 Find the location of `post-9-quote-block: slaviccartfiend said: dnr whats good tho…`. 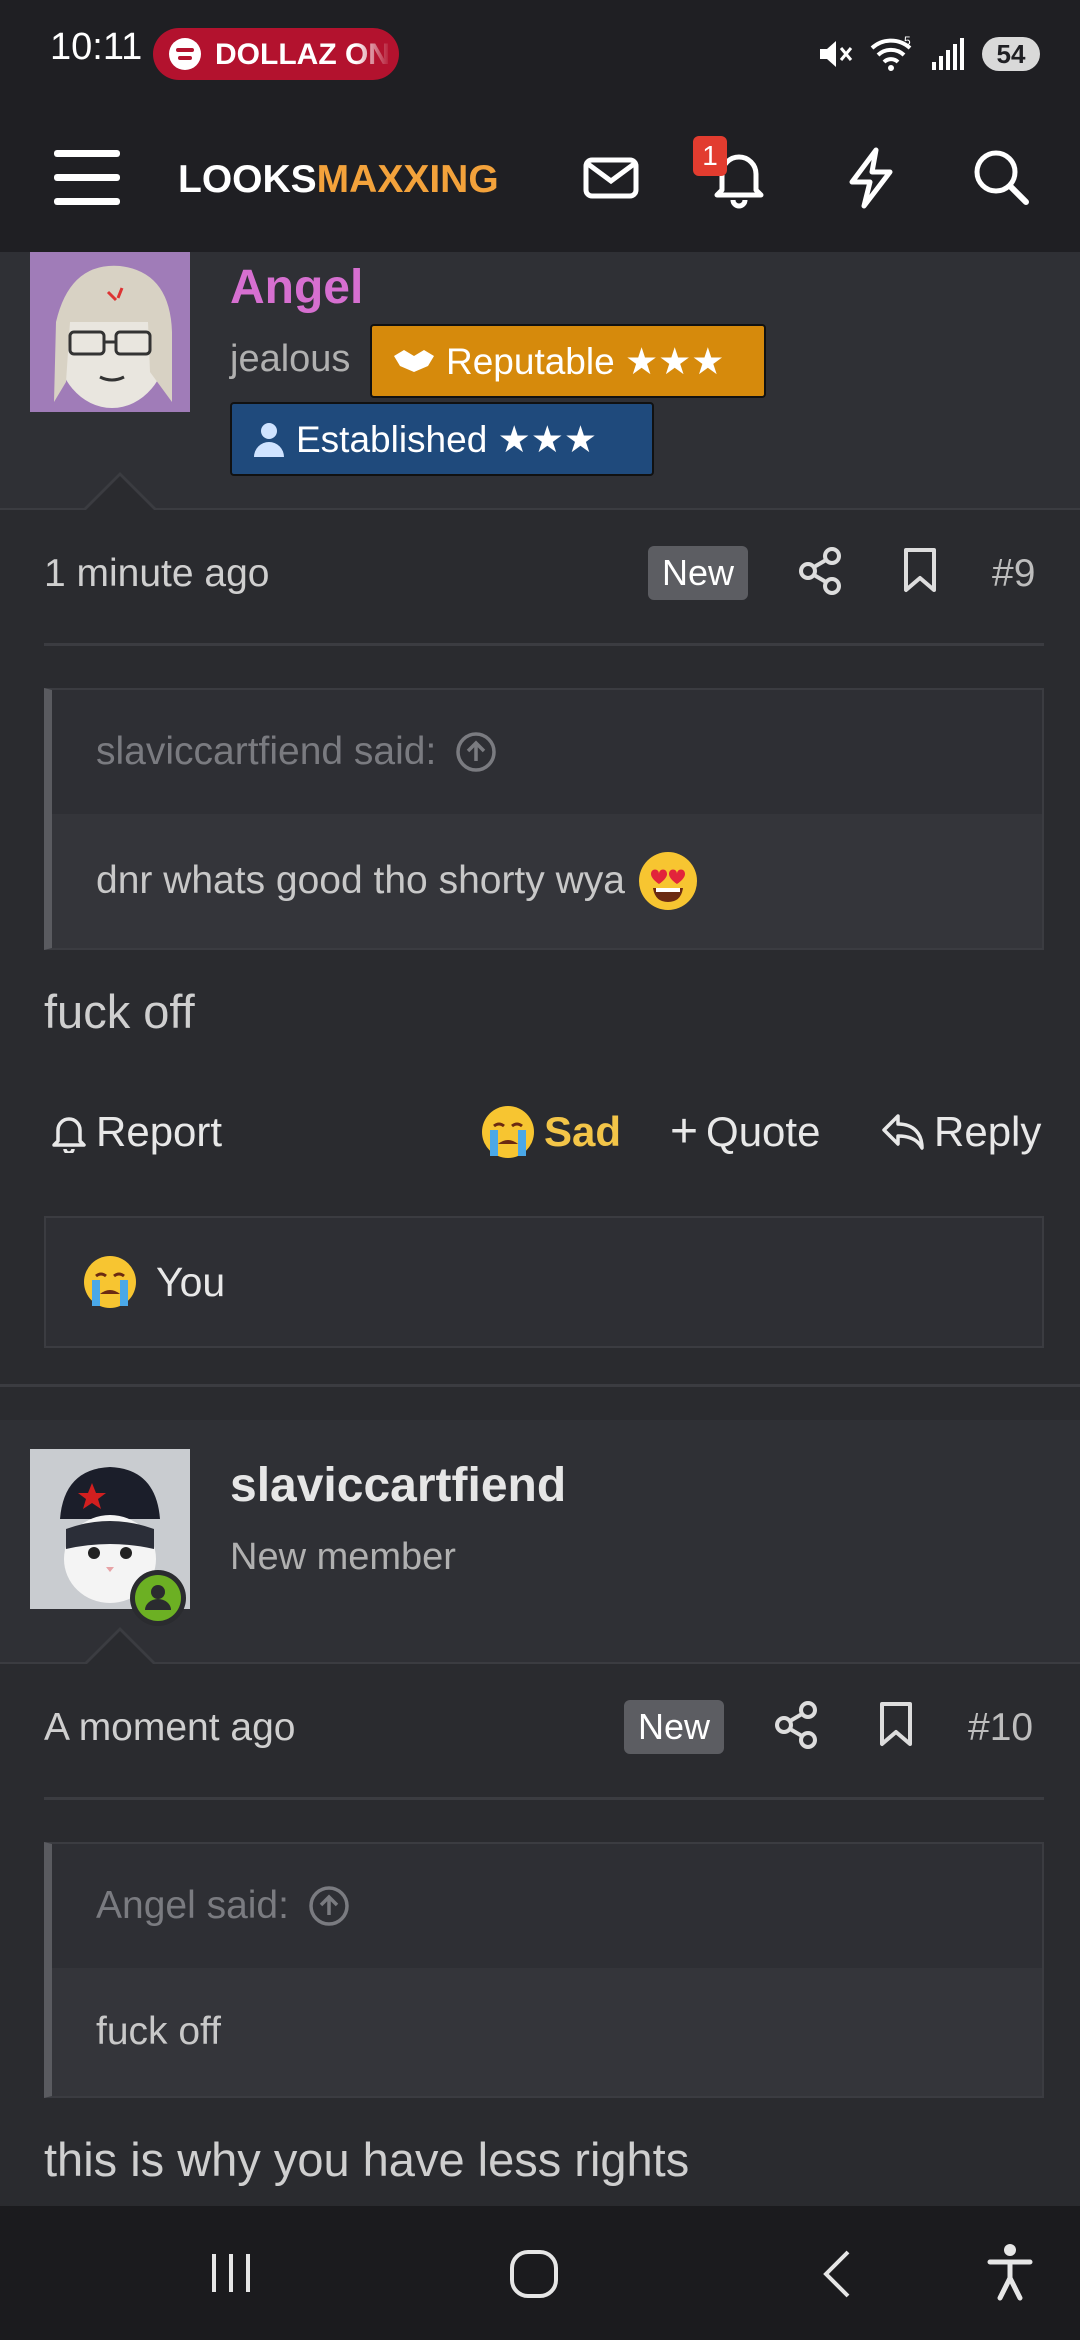

post-9-quote-block: slaviccartfiend said: dnr whats good tho… is located at coordinates (544, 819).